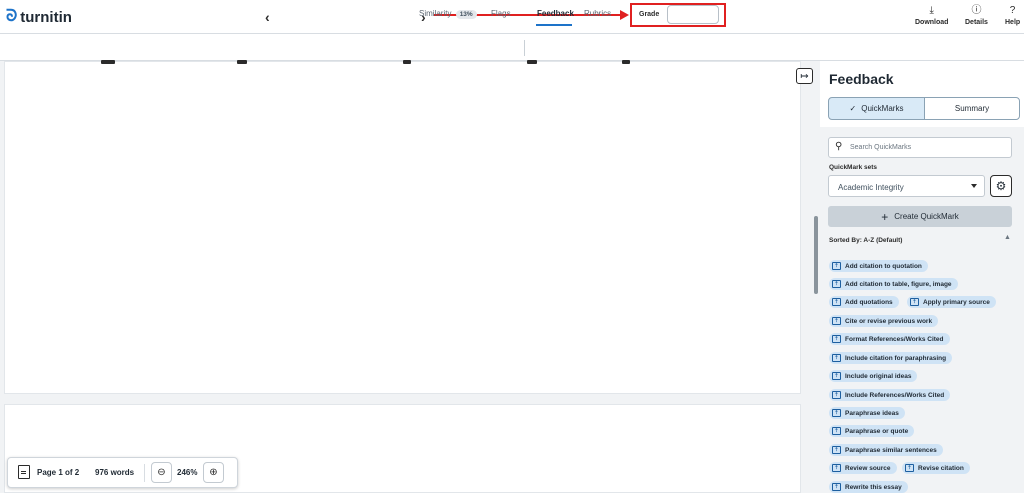  Describe the element at coordinates (931, 10) in the screenshot. I see `download-icon: ⤓` at that location.